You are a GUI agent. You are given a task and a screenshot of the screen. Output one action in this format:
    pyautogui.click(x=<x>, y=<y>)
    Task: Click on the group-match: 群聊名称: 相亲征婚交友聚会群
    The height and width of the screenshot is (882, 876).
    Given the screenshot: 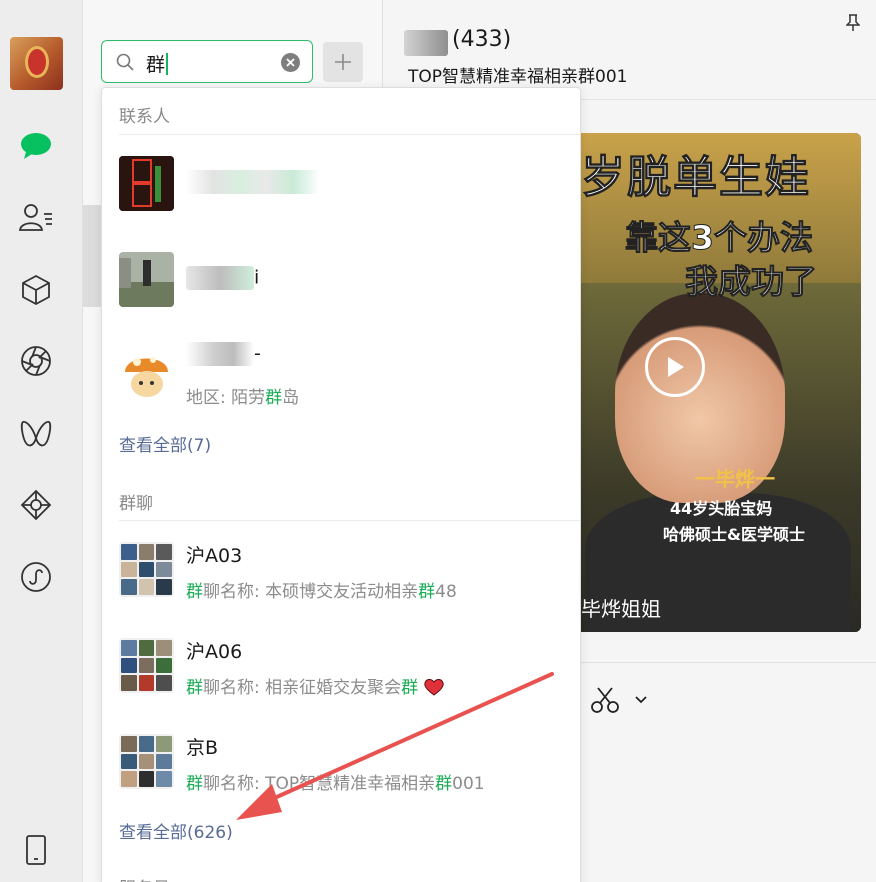 What is the action you would take?
    pyautogui.click(x=315, y=685)
    